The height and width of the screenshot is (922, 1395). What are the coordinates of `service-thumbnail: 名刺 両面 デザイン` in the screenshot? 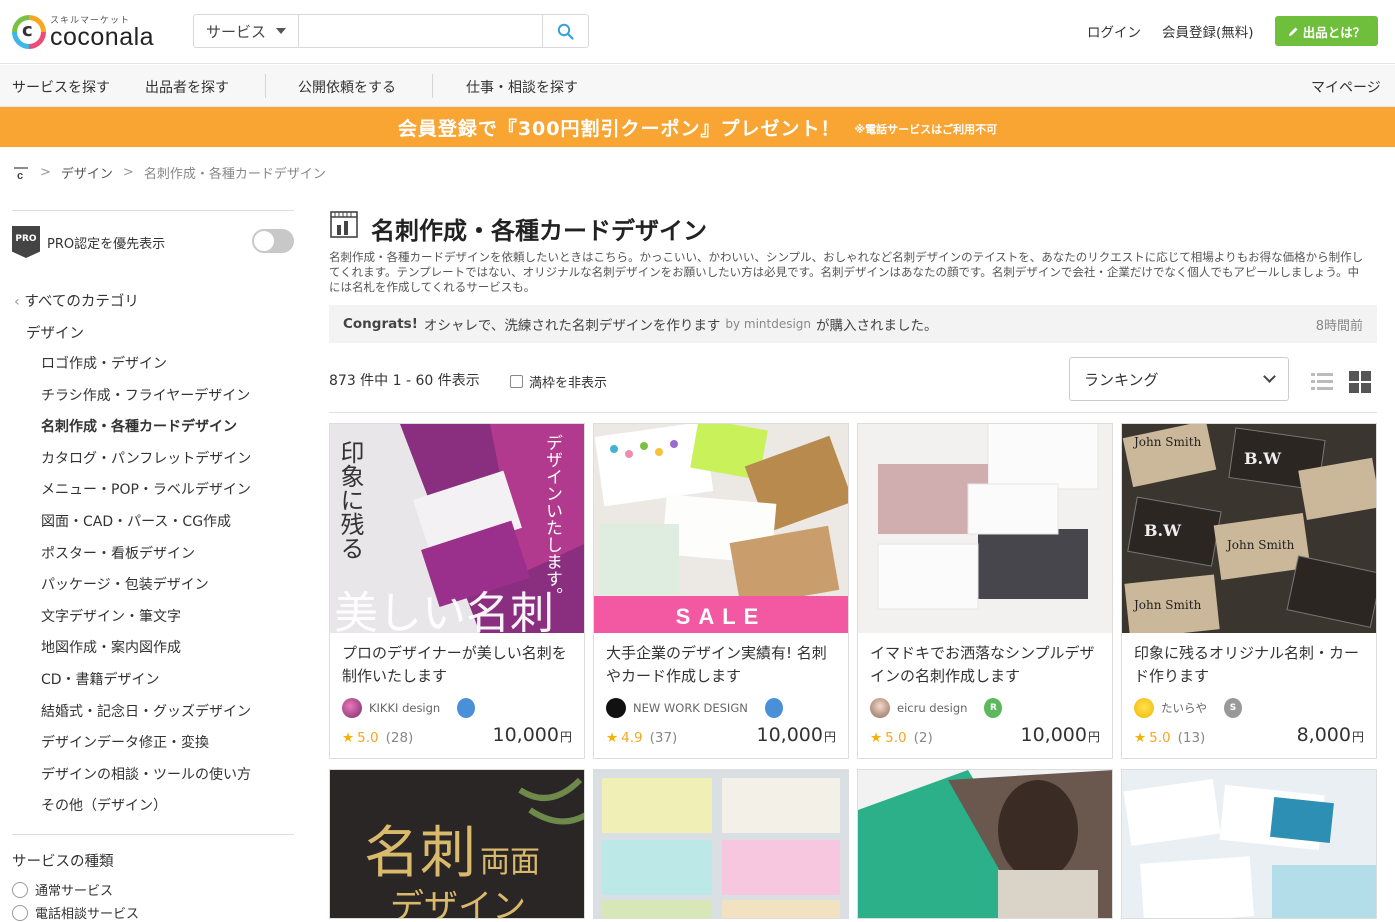 It's located at (457, 844).